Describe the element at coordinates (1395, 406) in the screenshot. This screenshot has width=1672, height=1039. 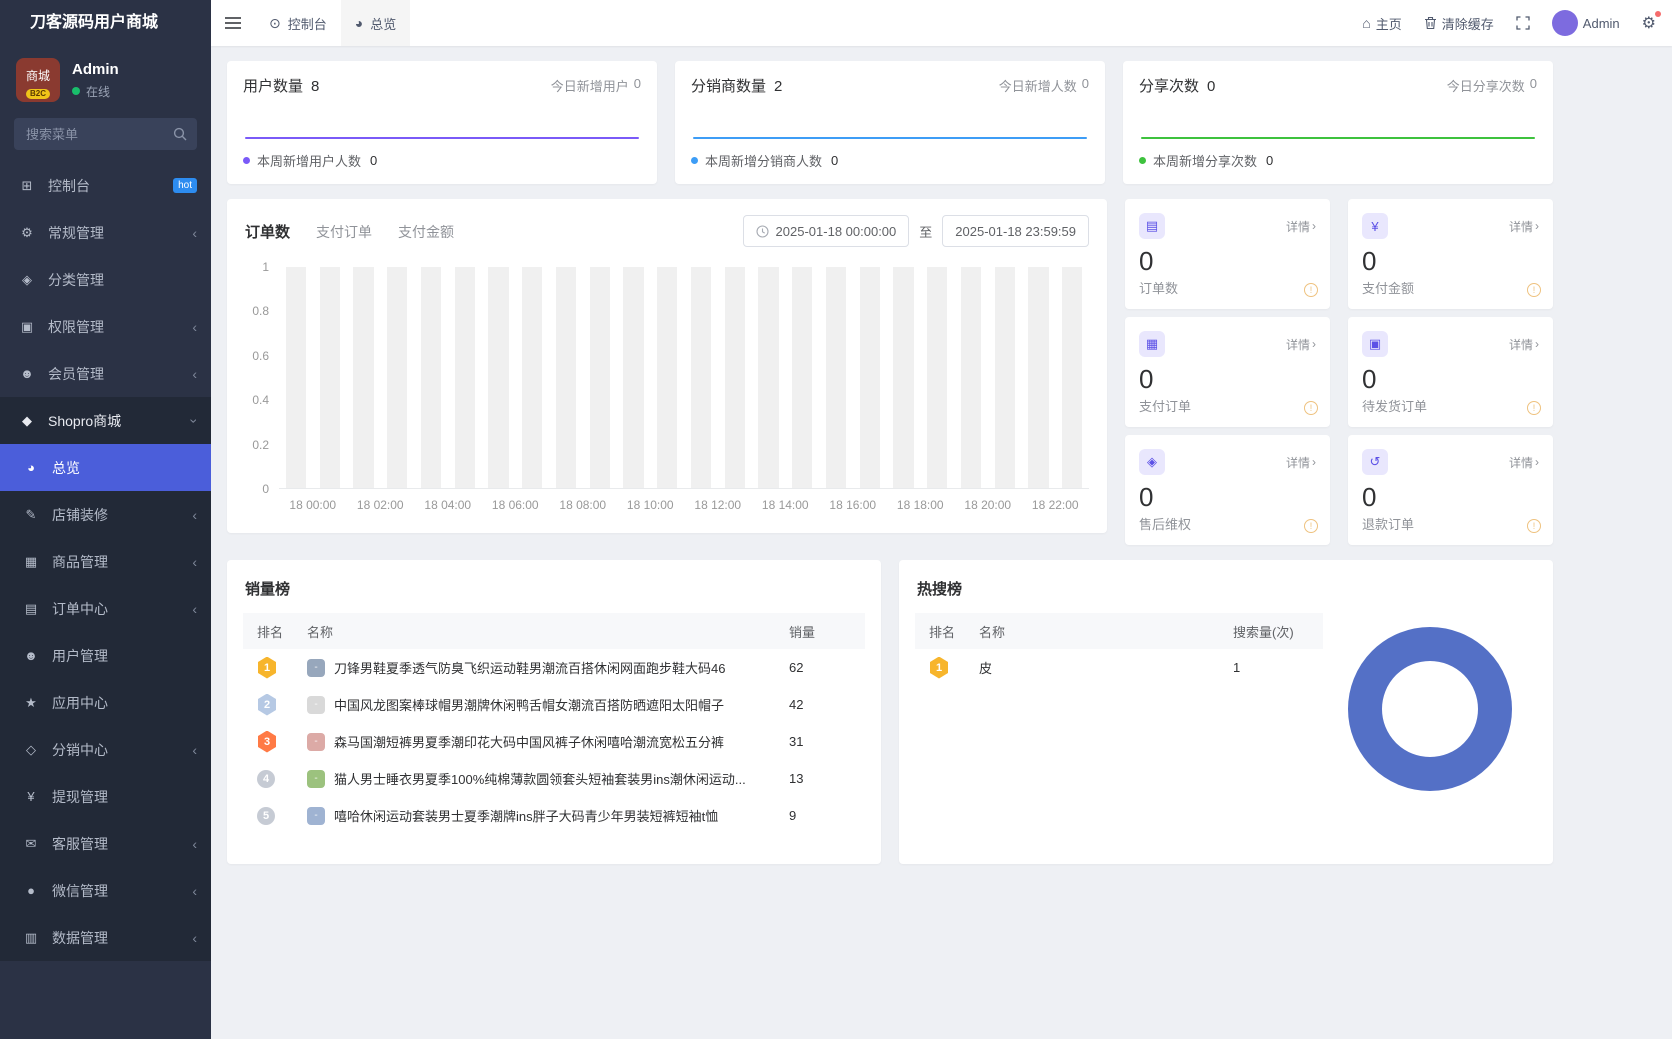
I see `mini-label: 待发货订单` at that location.